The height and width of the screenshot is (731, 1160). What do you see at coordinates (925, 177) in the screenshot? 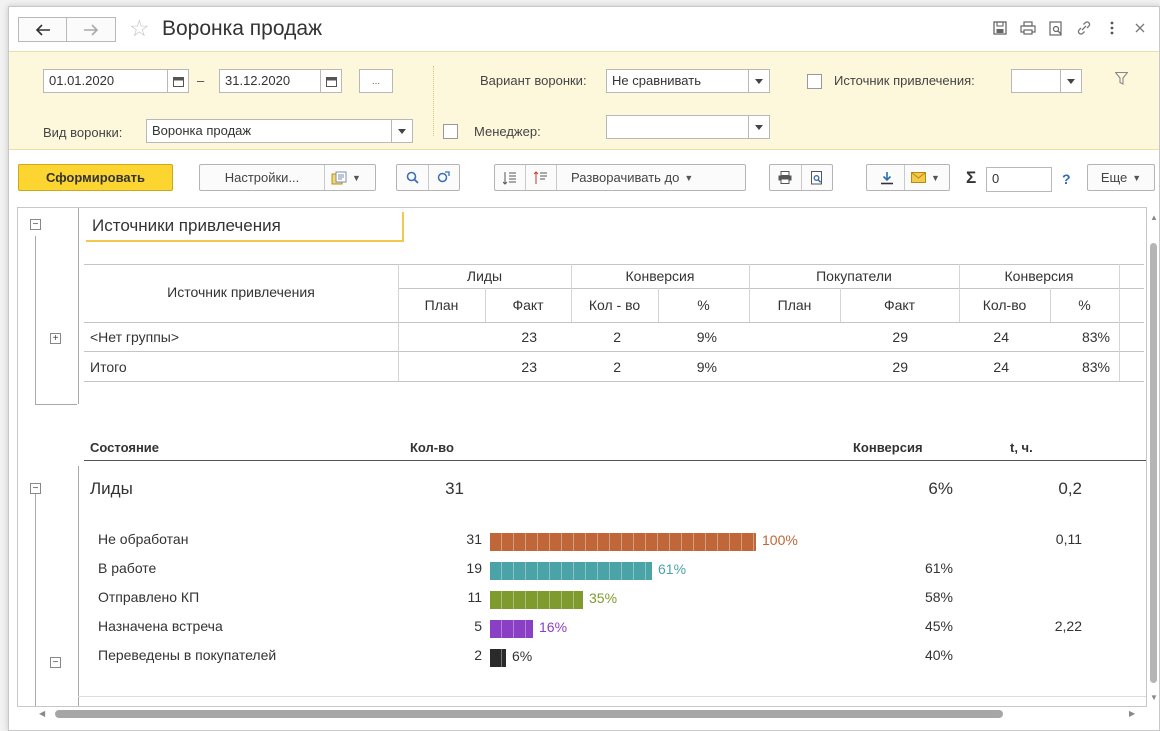
I see `send-email-button: ▼` at bounding box center [925, 177].